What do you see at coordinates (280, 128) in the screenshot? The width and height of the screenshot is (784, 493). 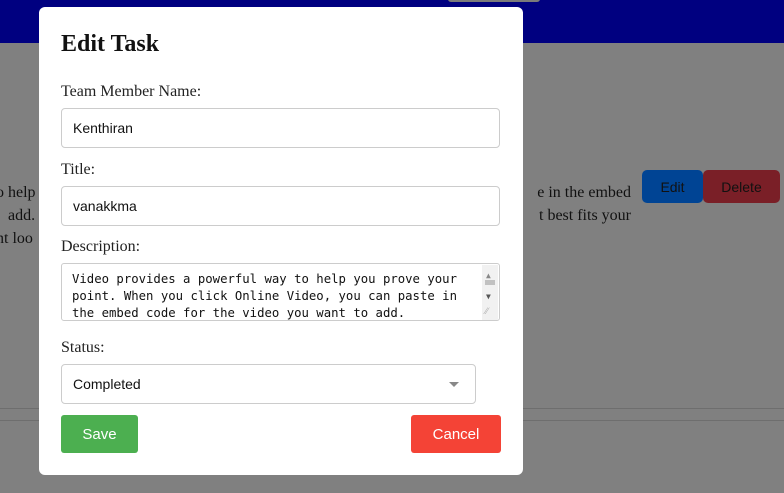 I see `team-member-name-input: Kenthiran` at bounding box center [280, 128].